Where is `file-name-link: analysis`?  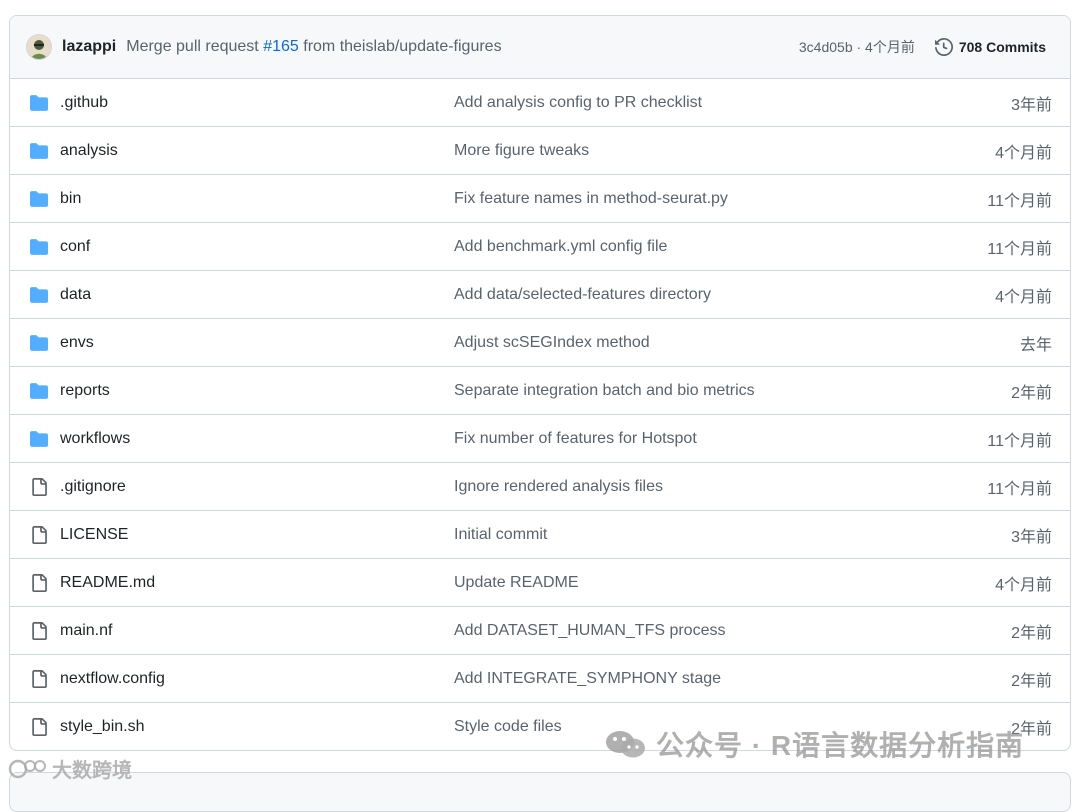
file-name-link: analysis is located at coordinates (257, 151).